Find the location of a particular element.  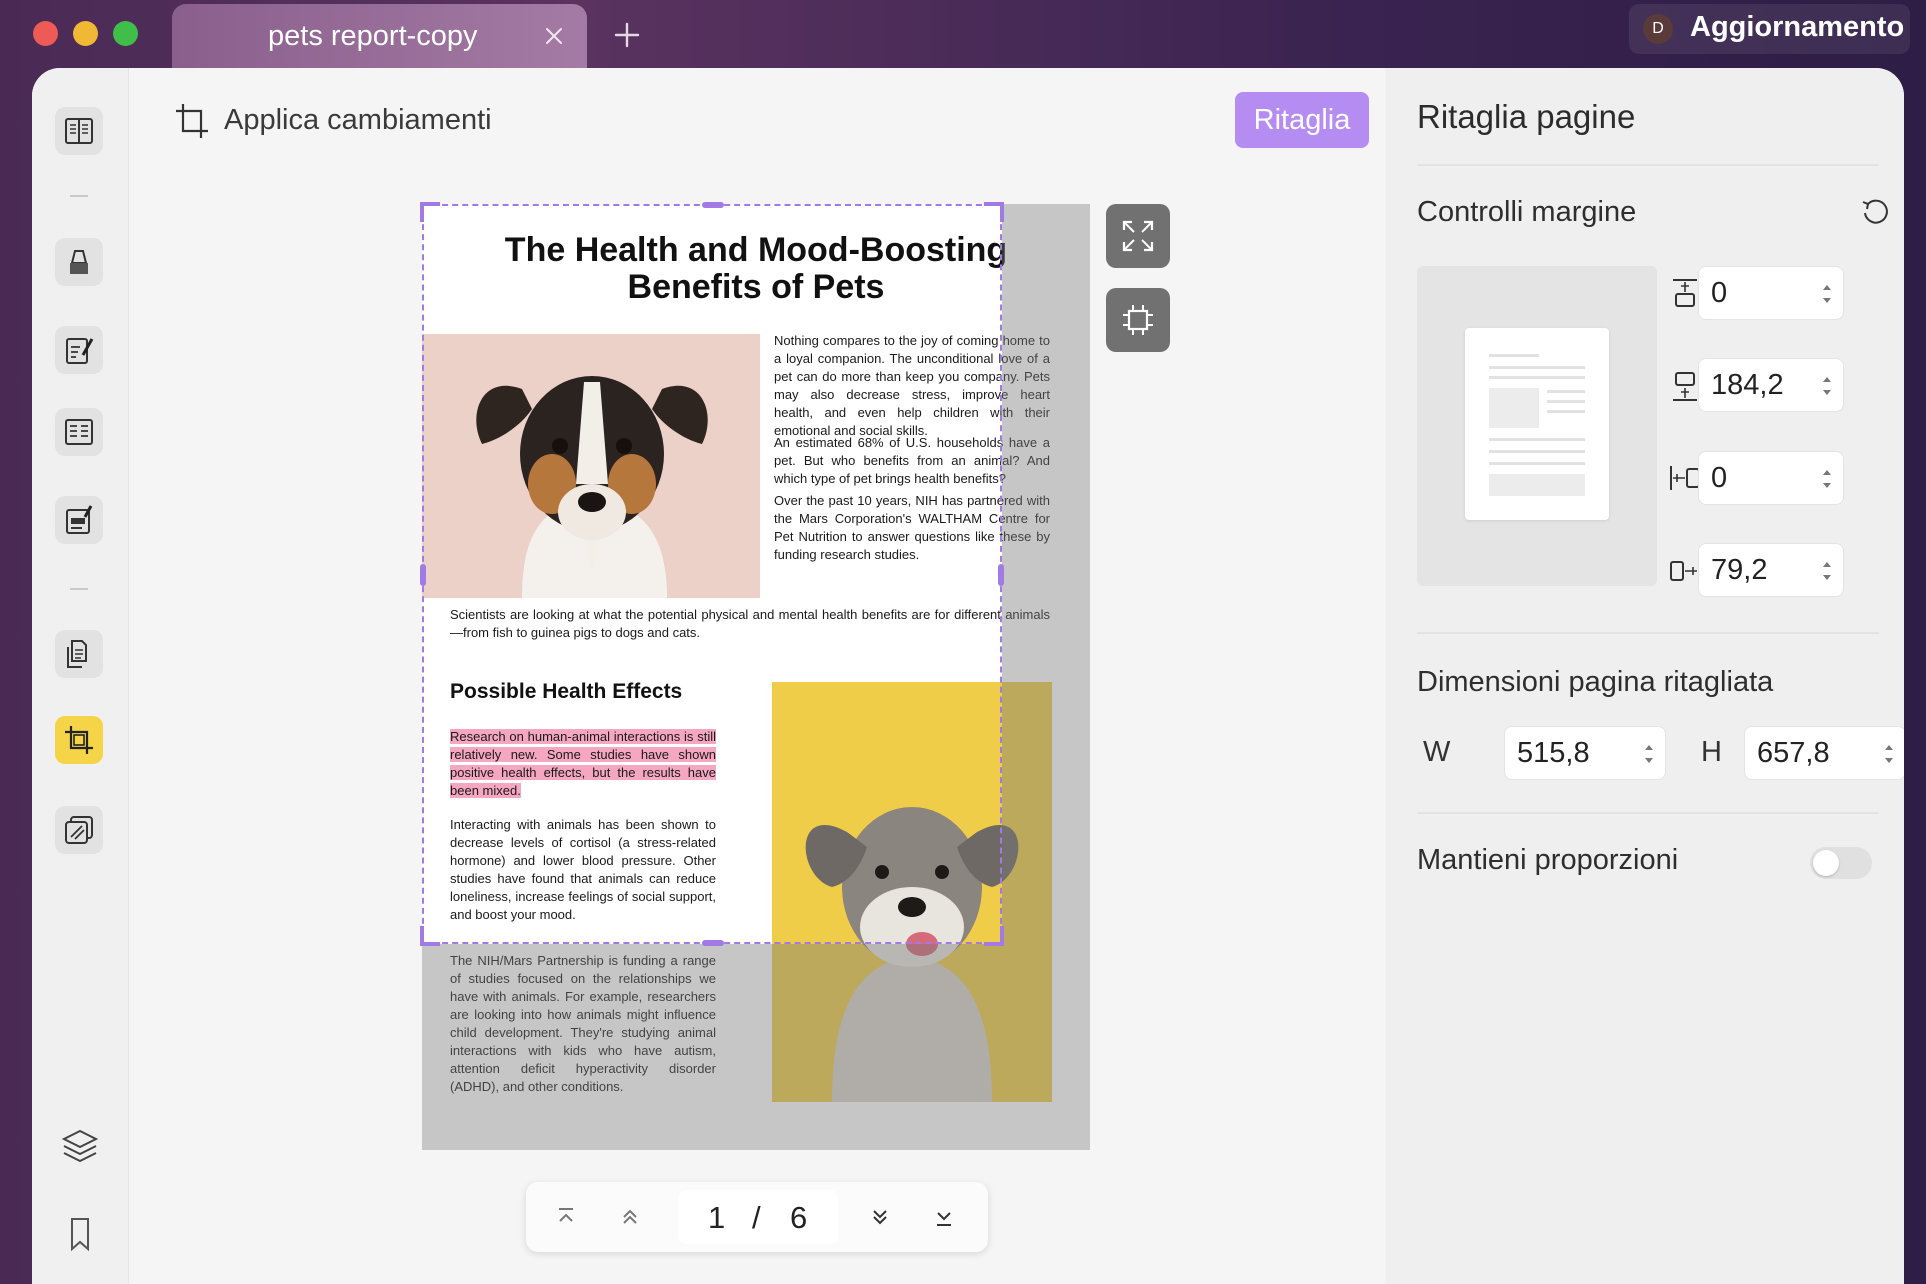

crop-handle-right is located at coordinates (1001, 575).